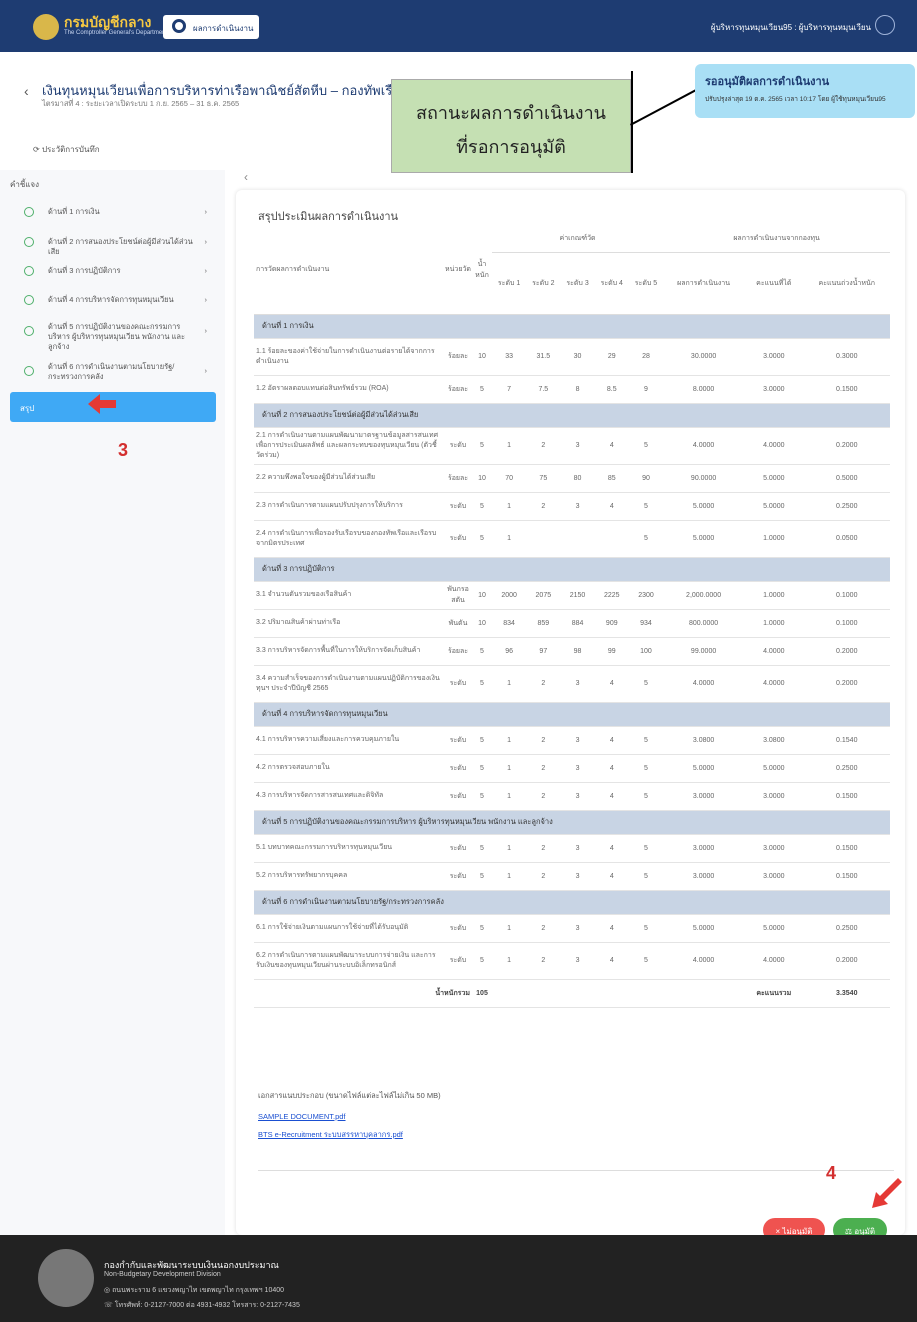 The width and height of the screenshot is (917, 1322). I want to click on attachment-link: SAMPLE DOCUMENT.pdf, so click(302, 1116).